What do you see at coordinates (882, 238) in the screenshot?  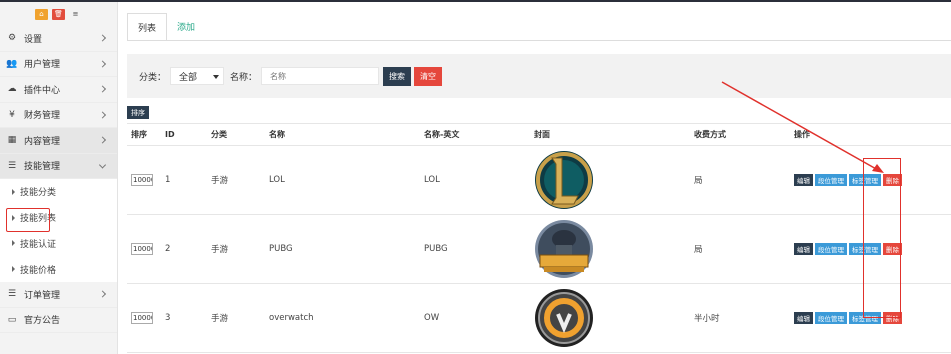 I see `annotation-highlight-box` at bounding box center [882, 238].